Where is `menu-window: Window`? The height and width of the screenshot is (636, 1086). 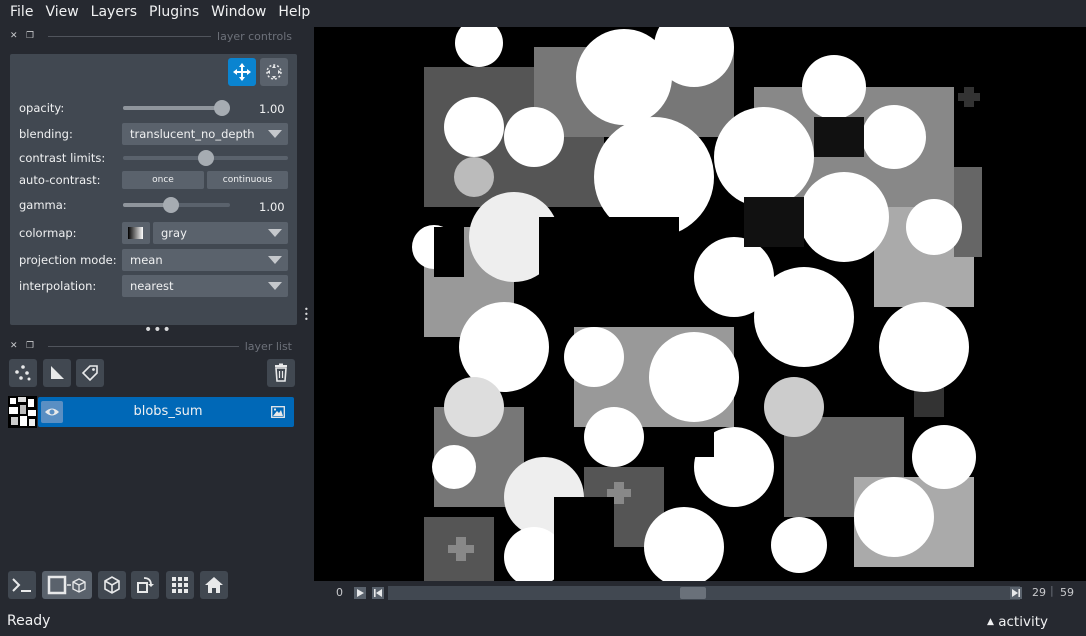
menu-window: Window is located at coordinates (238, 12).